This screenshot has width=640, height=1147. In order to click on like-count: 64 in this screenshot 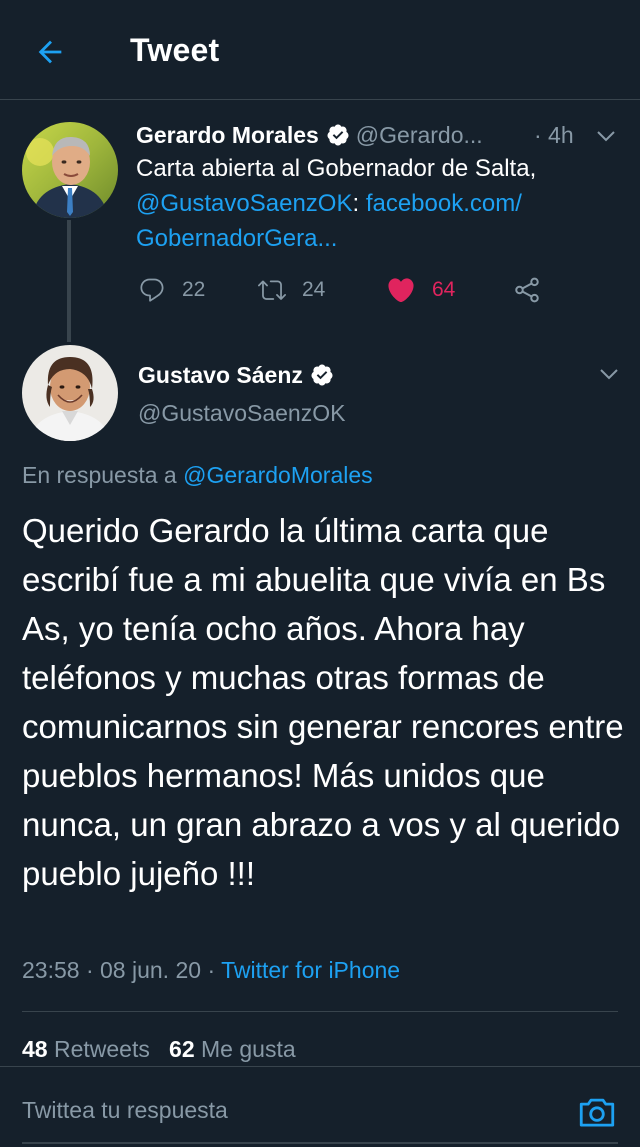, I will do `click(444, 289)`.